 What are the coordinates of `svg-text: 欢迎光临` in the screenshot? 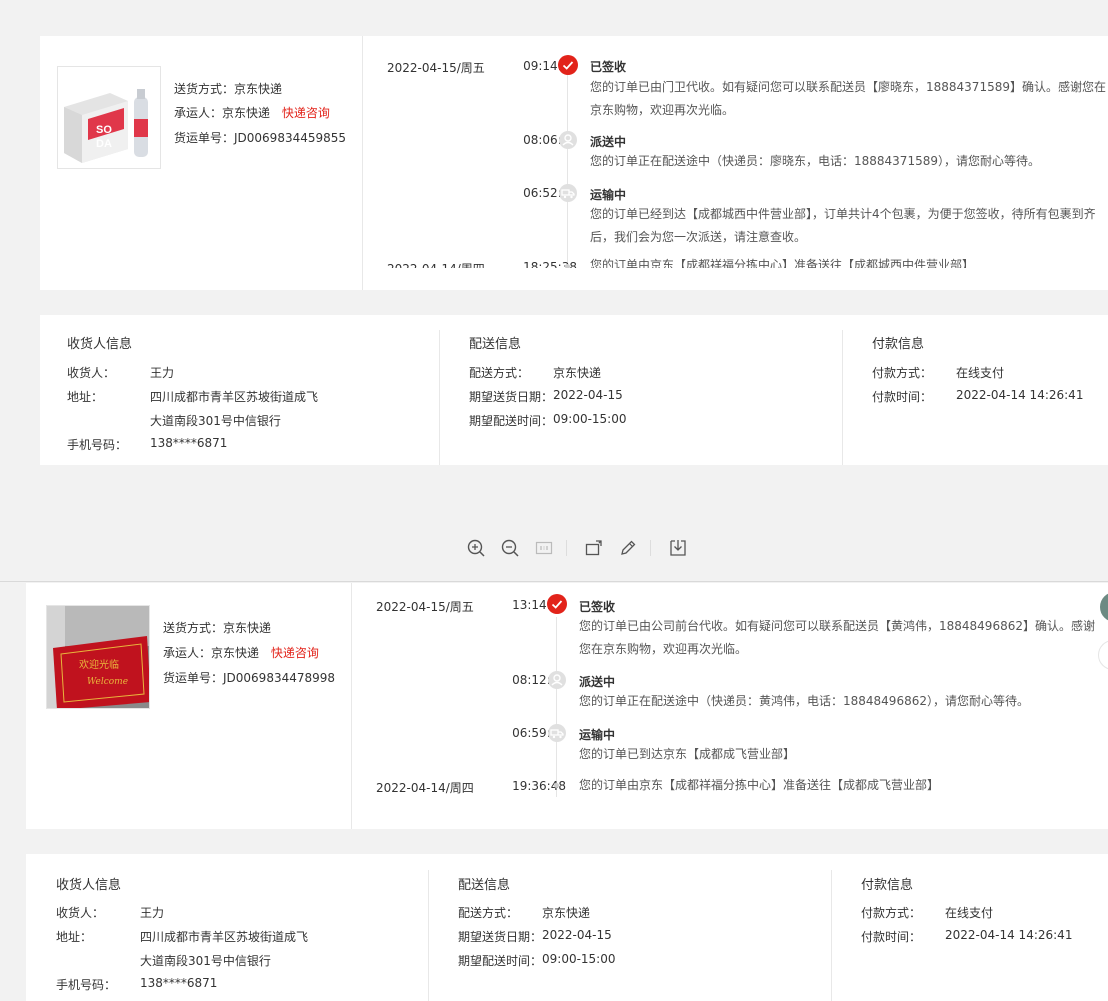 It's located at (99, 664).